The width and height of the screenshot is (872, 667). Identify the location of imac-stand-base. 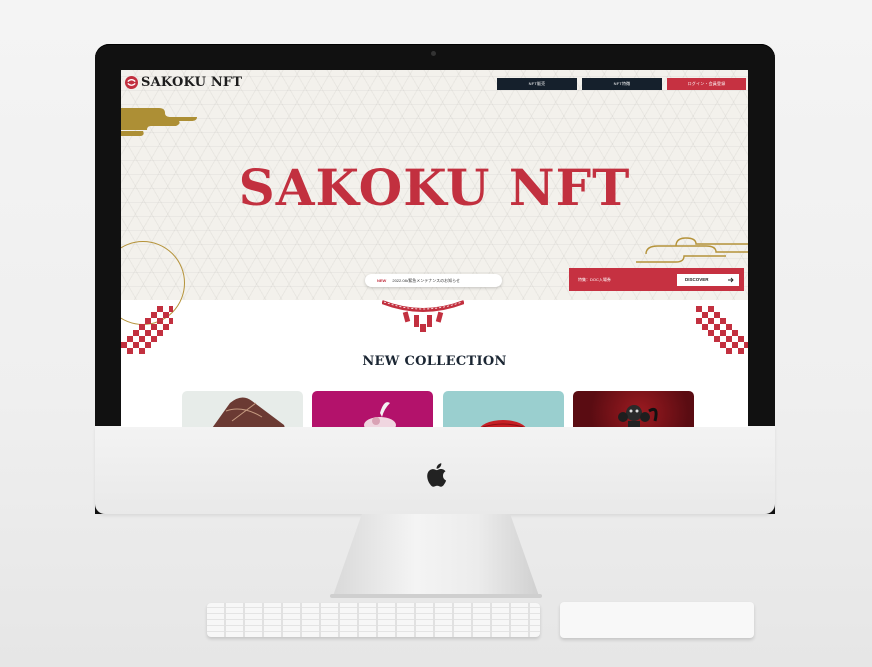
(436, 596).